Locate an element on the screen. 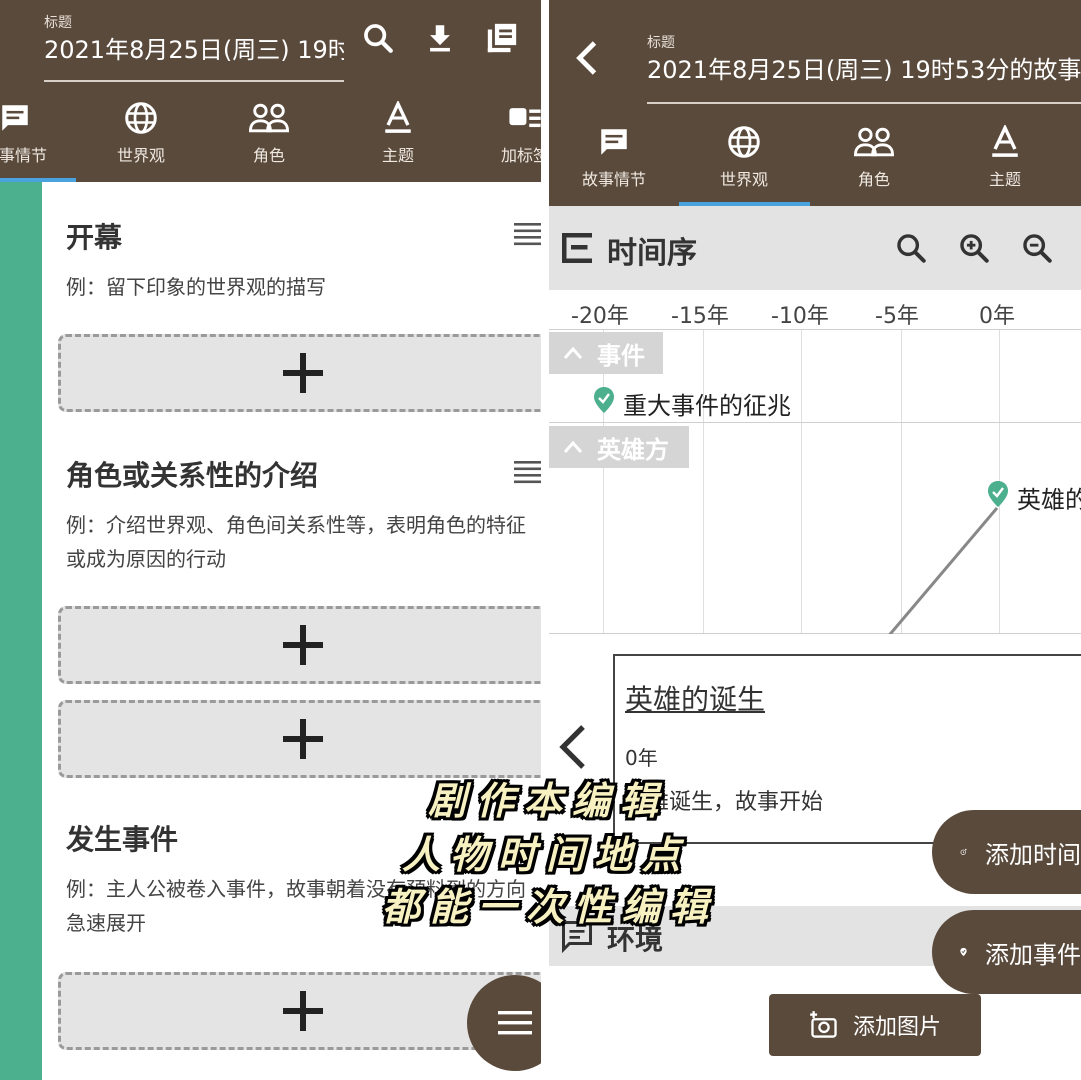 This screenshot has height=1080, width=1081. section-description: 例：留下印象的世界观的描写 is located at coordinates (196, 287).